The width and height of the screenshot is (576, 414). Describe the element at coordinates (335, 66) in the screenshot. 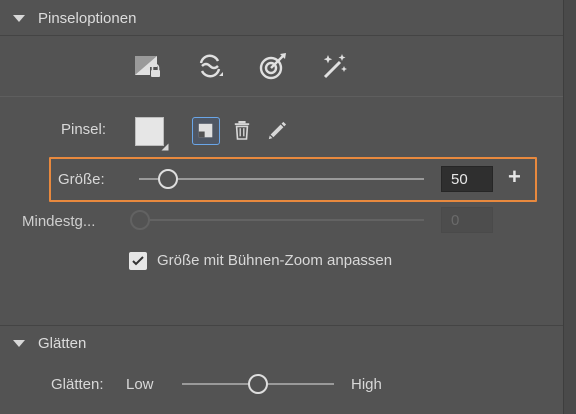

I see `magic-wand-icon` at that location.